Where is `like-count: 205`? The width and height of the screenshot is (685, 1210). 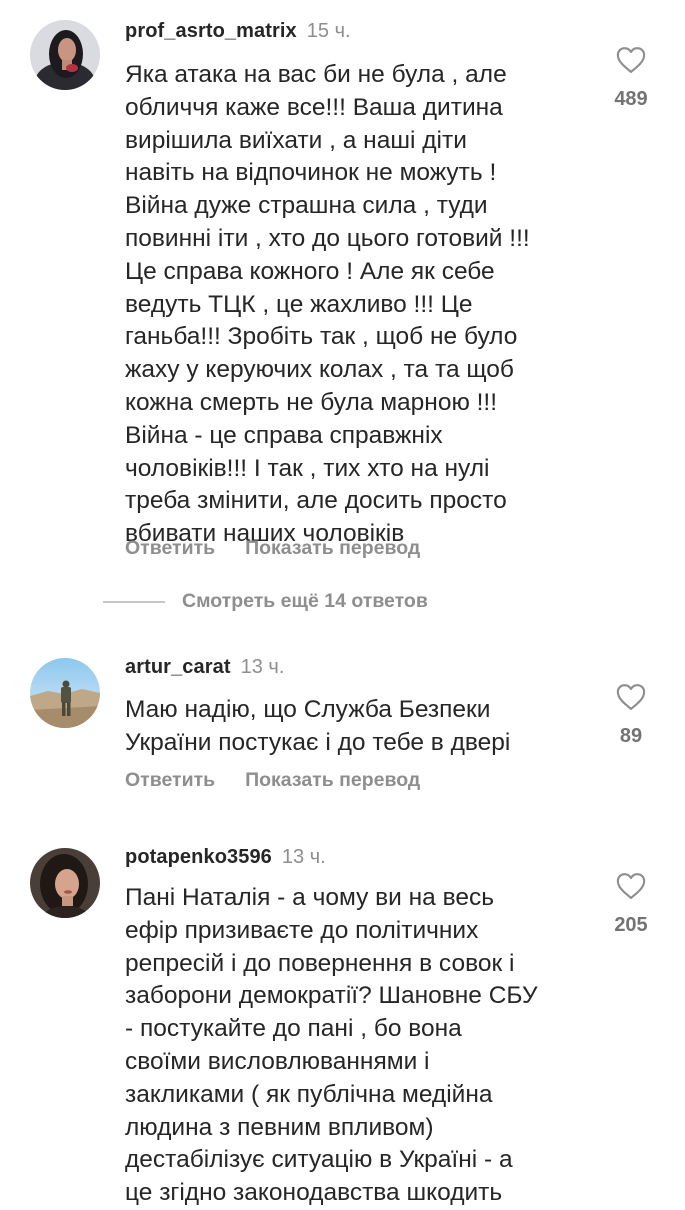
like-count: 205 is located at coordinates (631, 925).